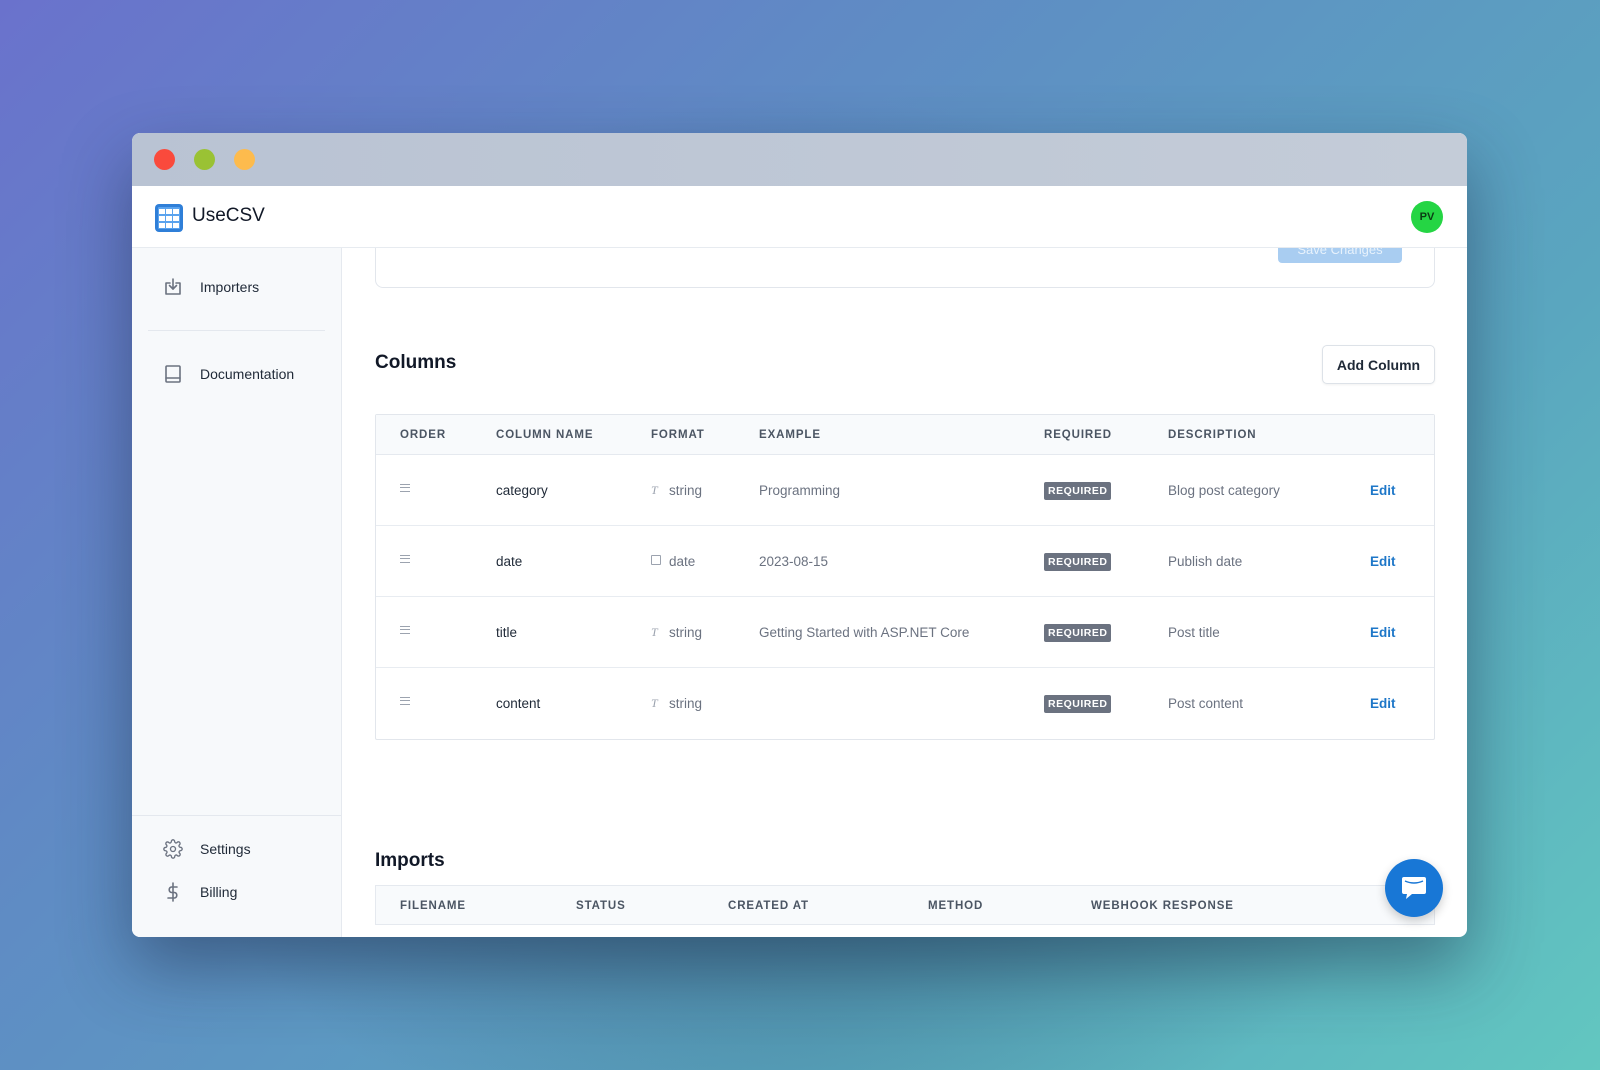 The height and width of the screenshot is (1070, 1600). I want to click on imports-header-webhook-response: WEBHOOK RESPONSE, so click(1162, 906).